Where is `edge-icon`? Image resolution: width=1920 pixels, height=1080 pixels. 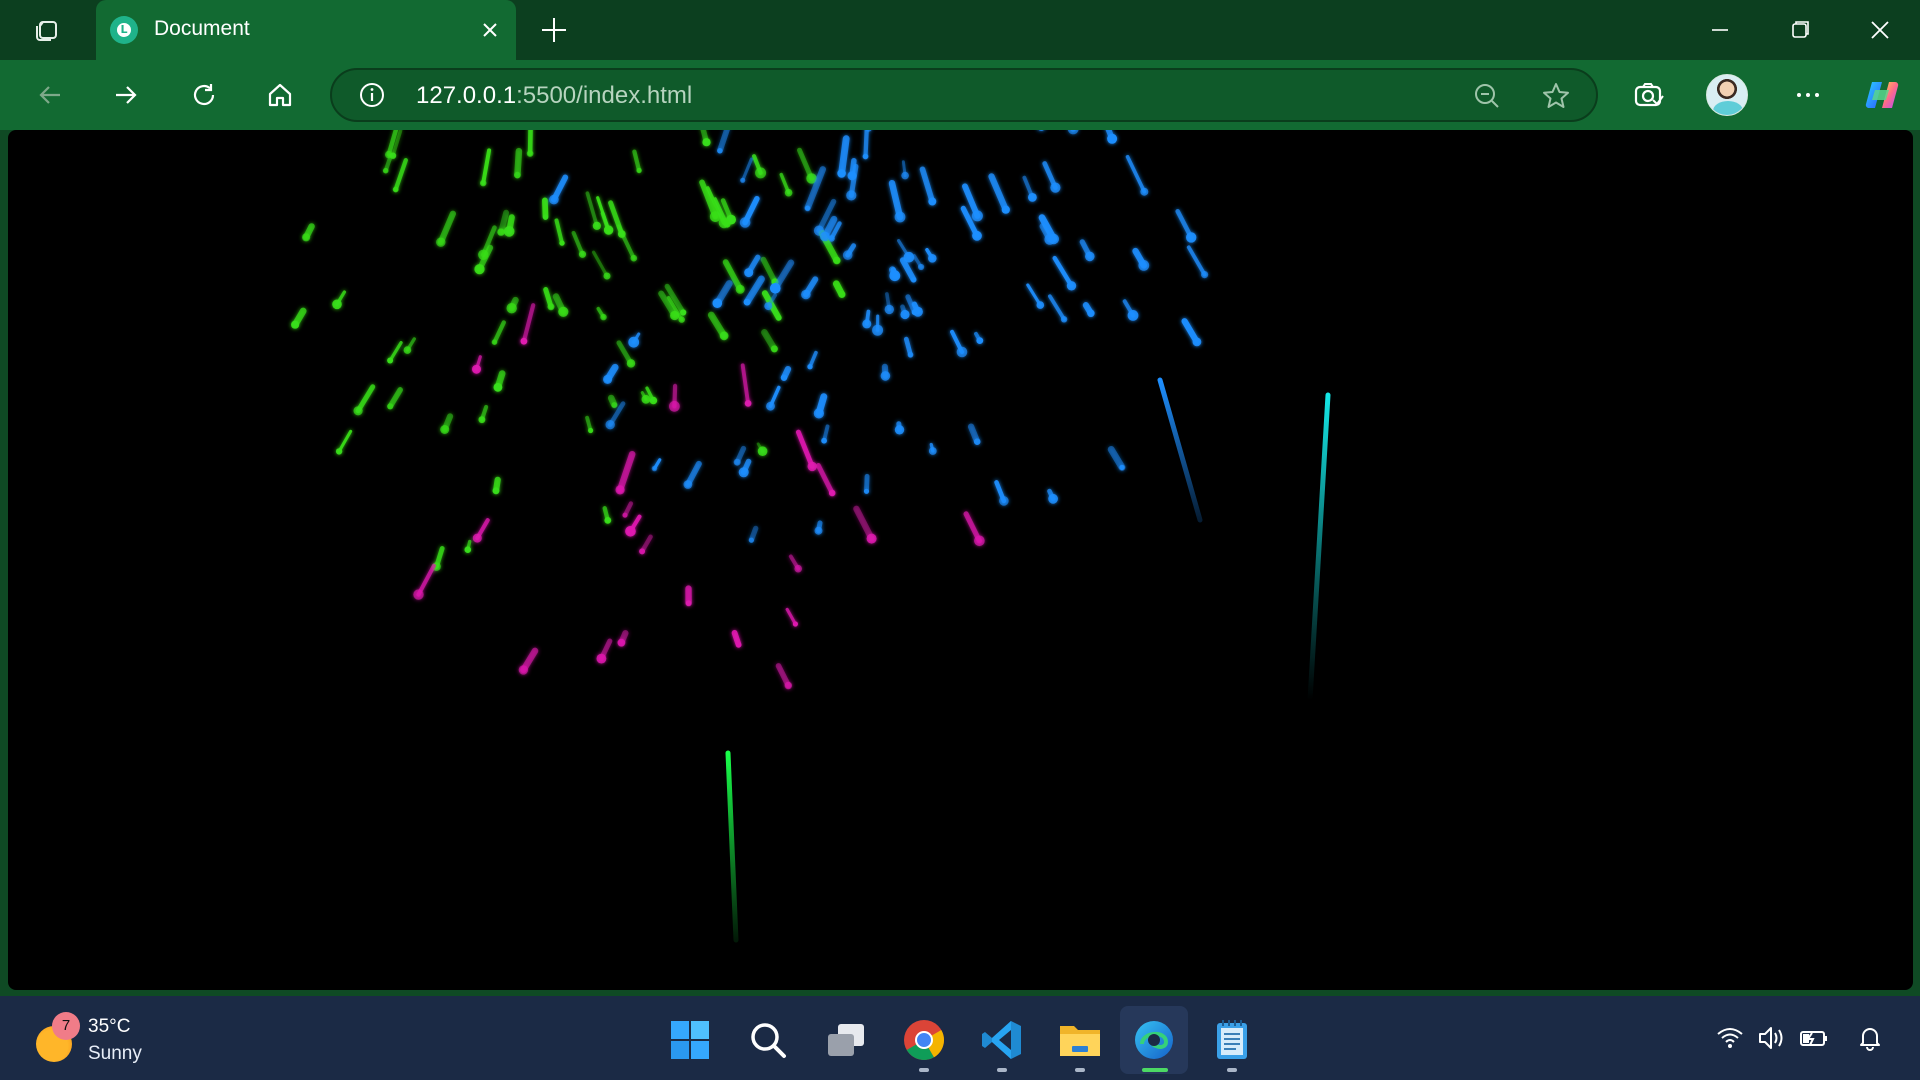
edge-icon is located at coordinates (1154, 1040).